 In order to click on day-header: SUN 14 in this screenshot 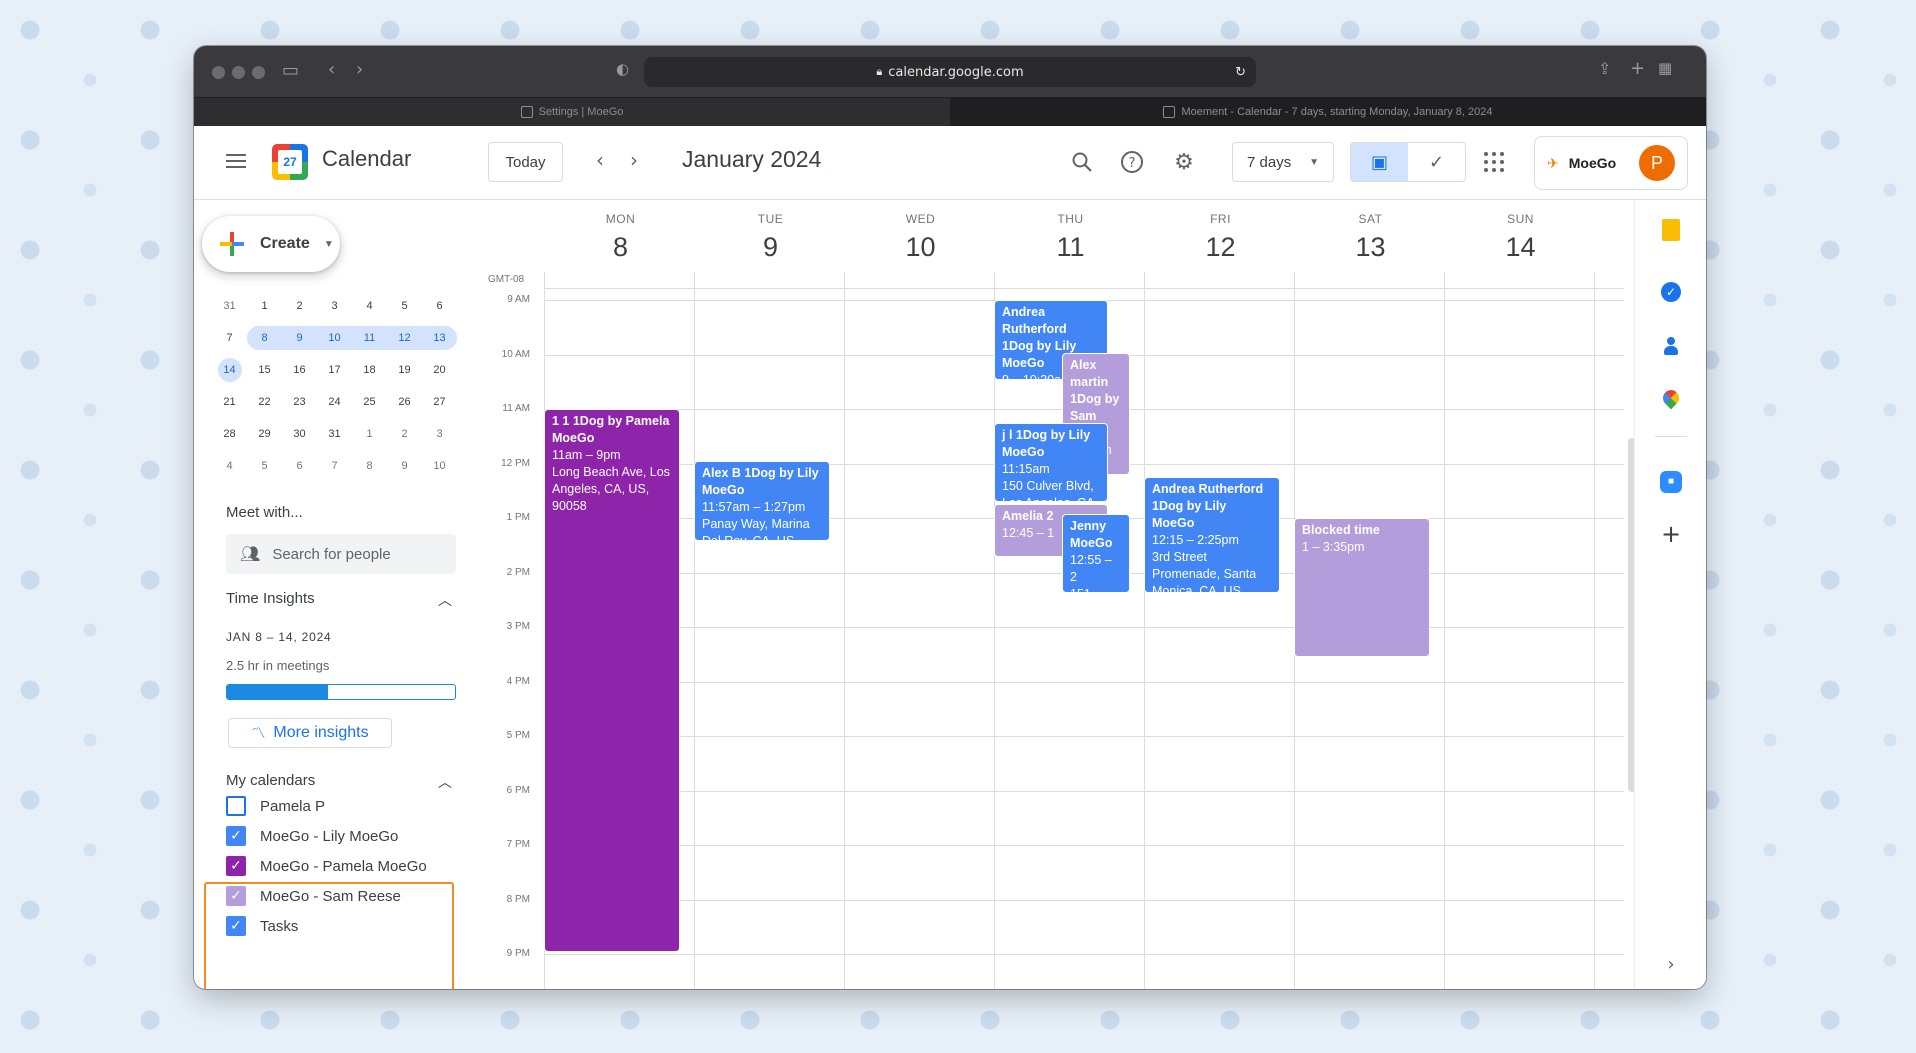, I will do `click(1520, 237)`.